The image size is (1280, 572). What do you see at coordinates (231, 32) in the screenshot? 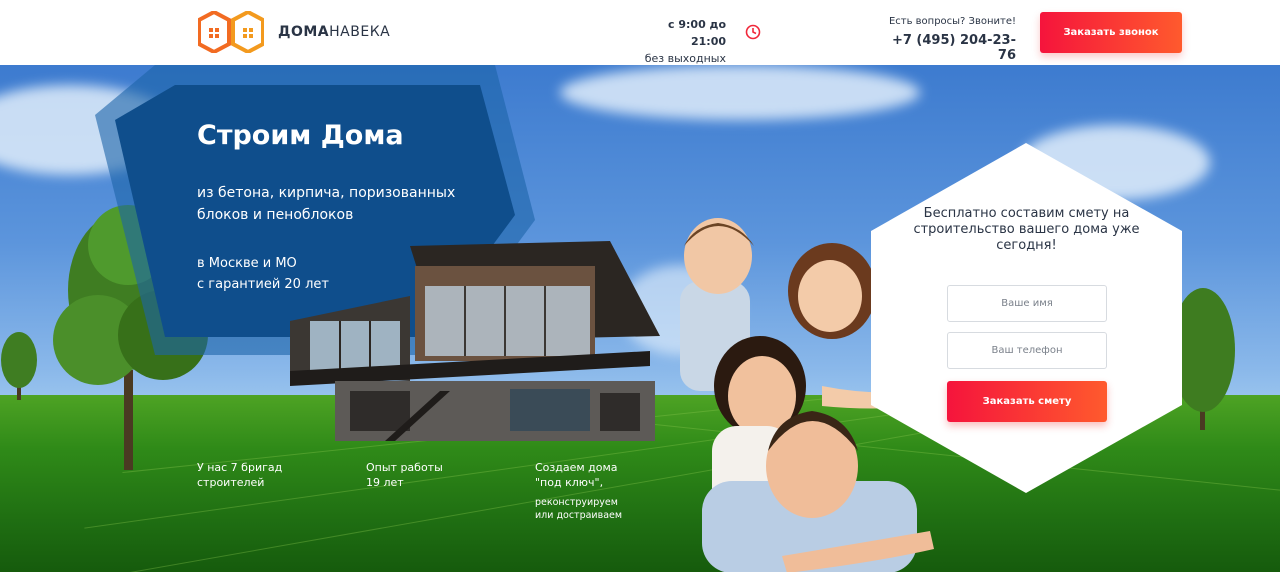
I see `house-logo-icon` at bounding box center [231, 32].